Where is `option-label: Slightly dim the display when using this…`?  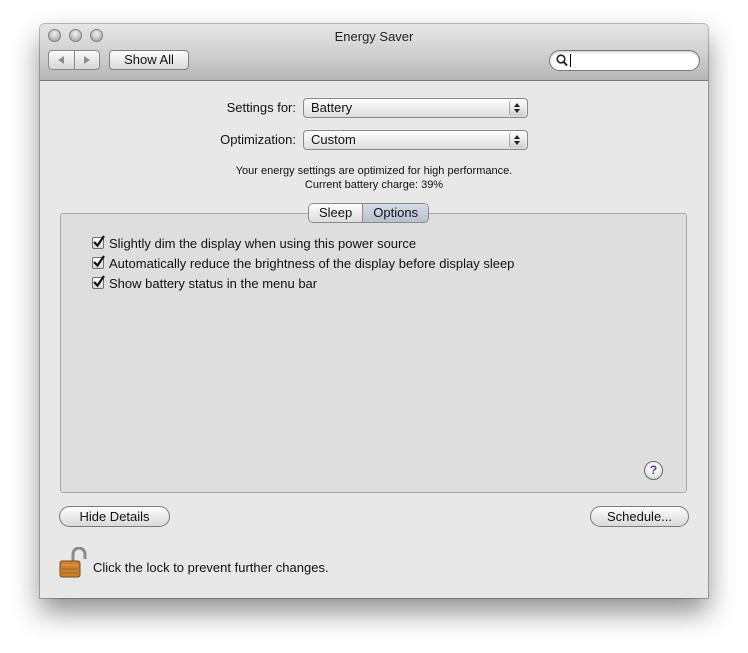 option-label: Slightly dim the display when using this… is located at coordinates (263, 243).